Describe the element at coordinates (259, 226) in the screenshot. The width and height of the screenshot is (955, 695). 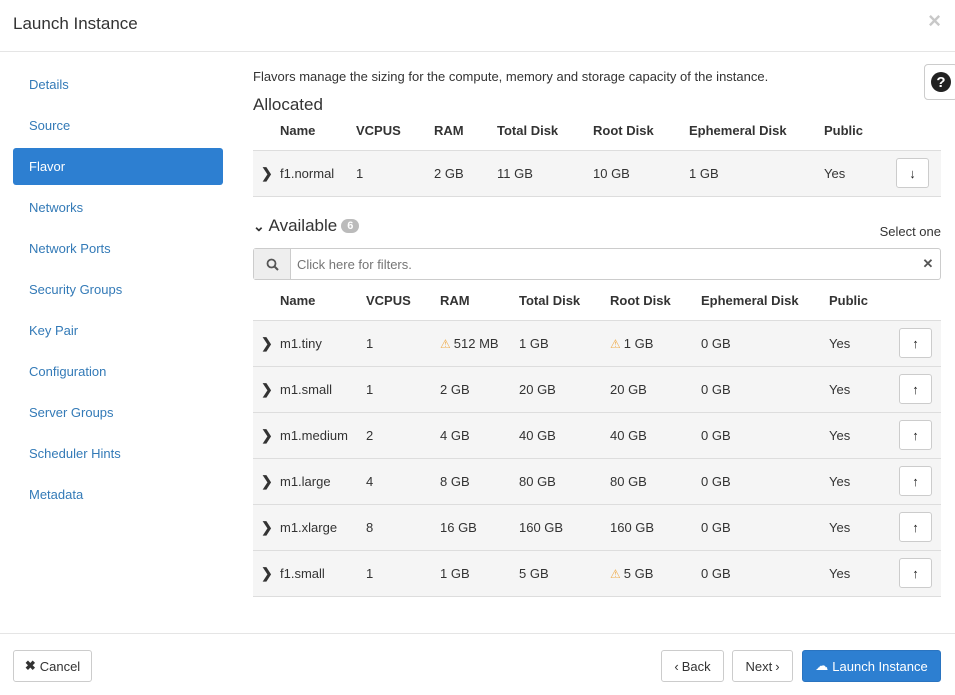
I see `chevron-down-icon: ⌄` at that location.